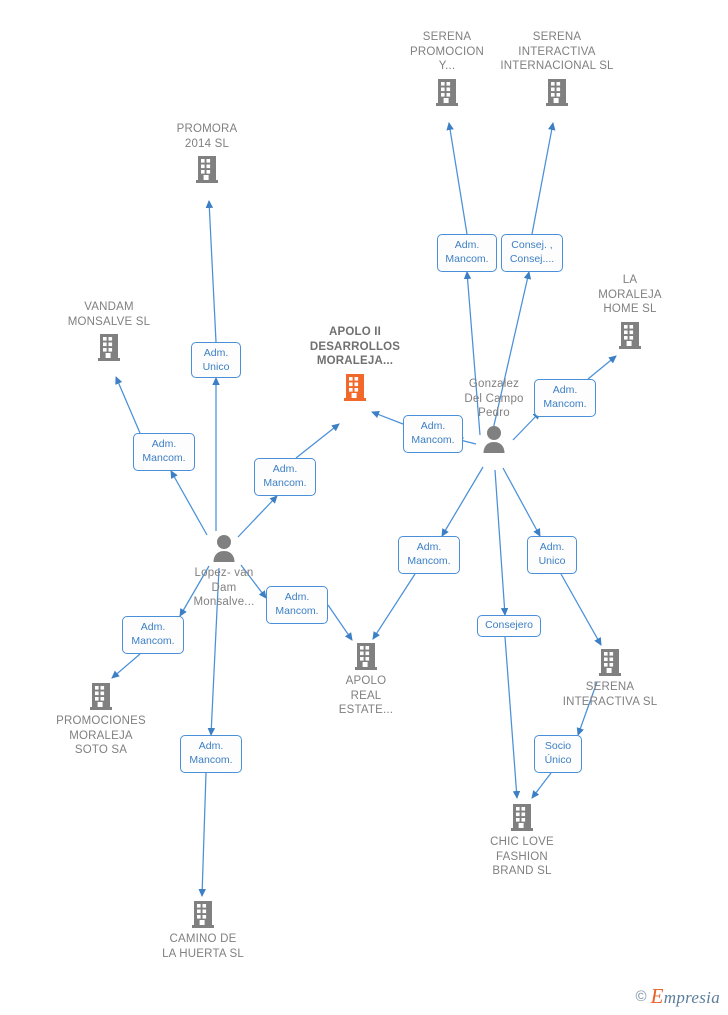 The image size is (728, 1015). I want to click on edge-serenaint-chiclove-b, so click(541, 785).